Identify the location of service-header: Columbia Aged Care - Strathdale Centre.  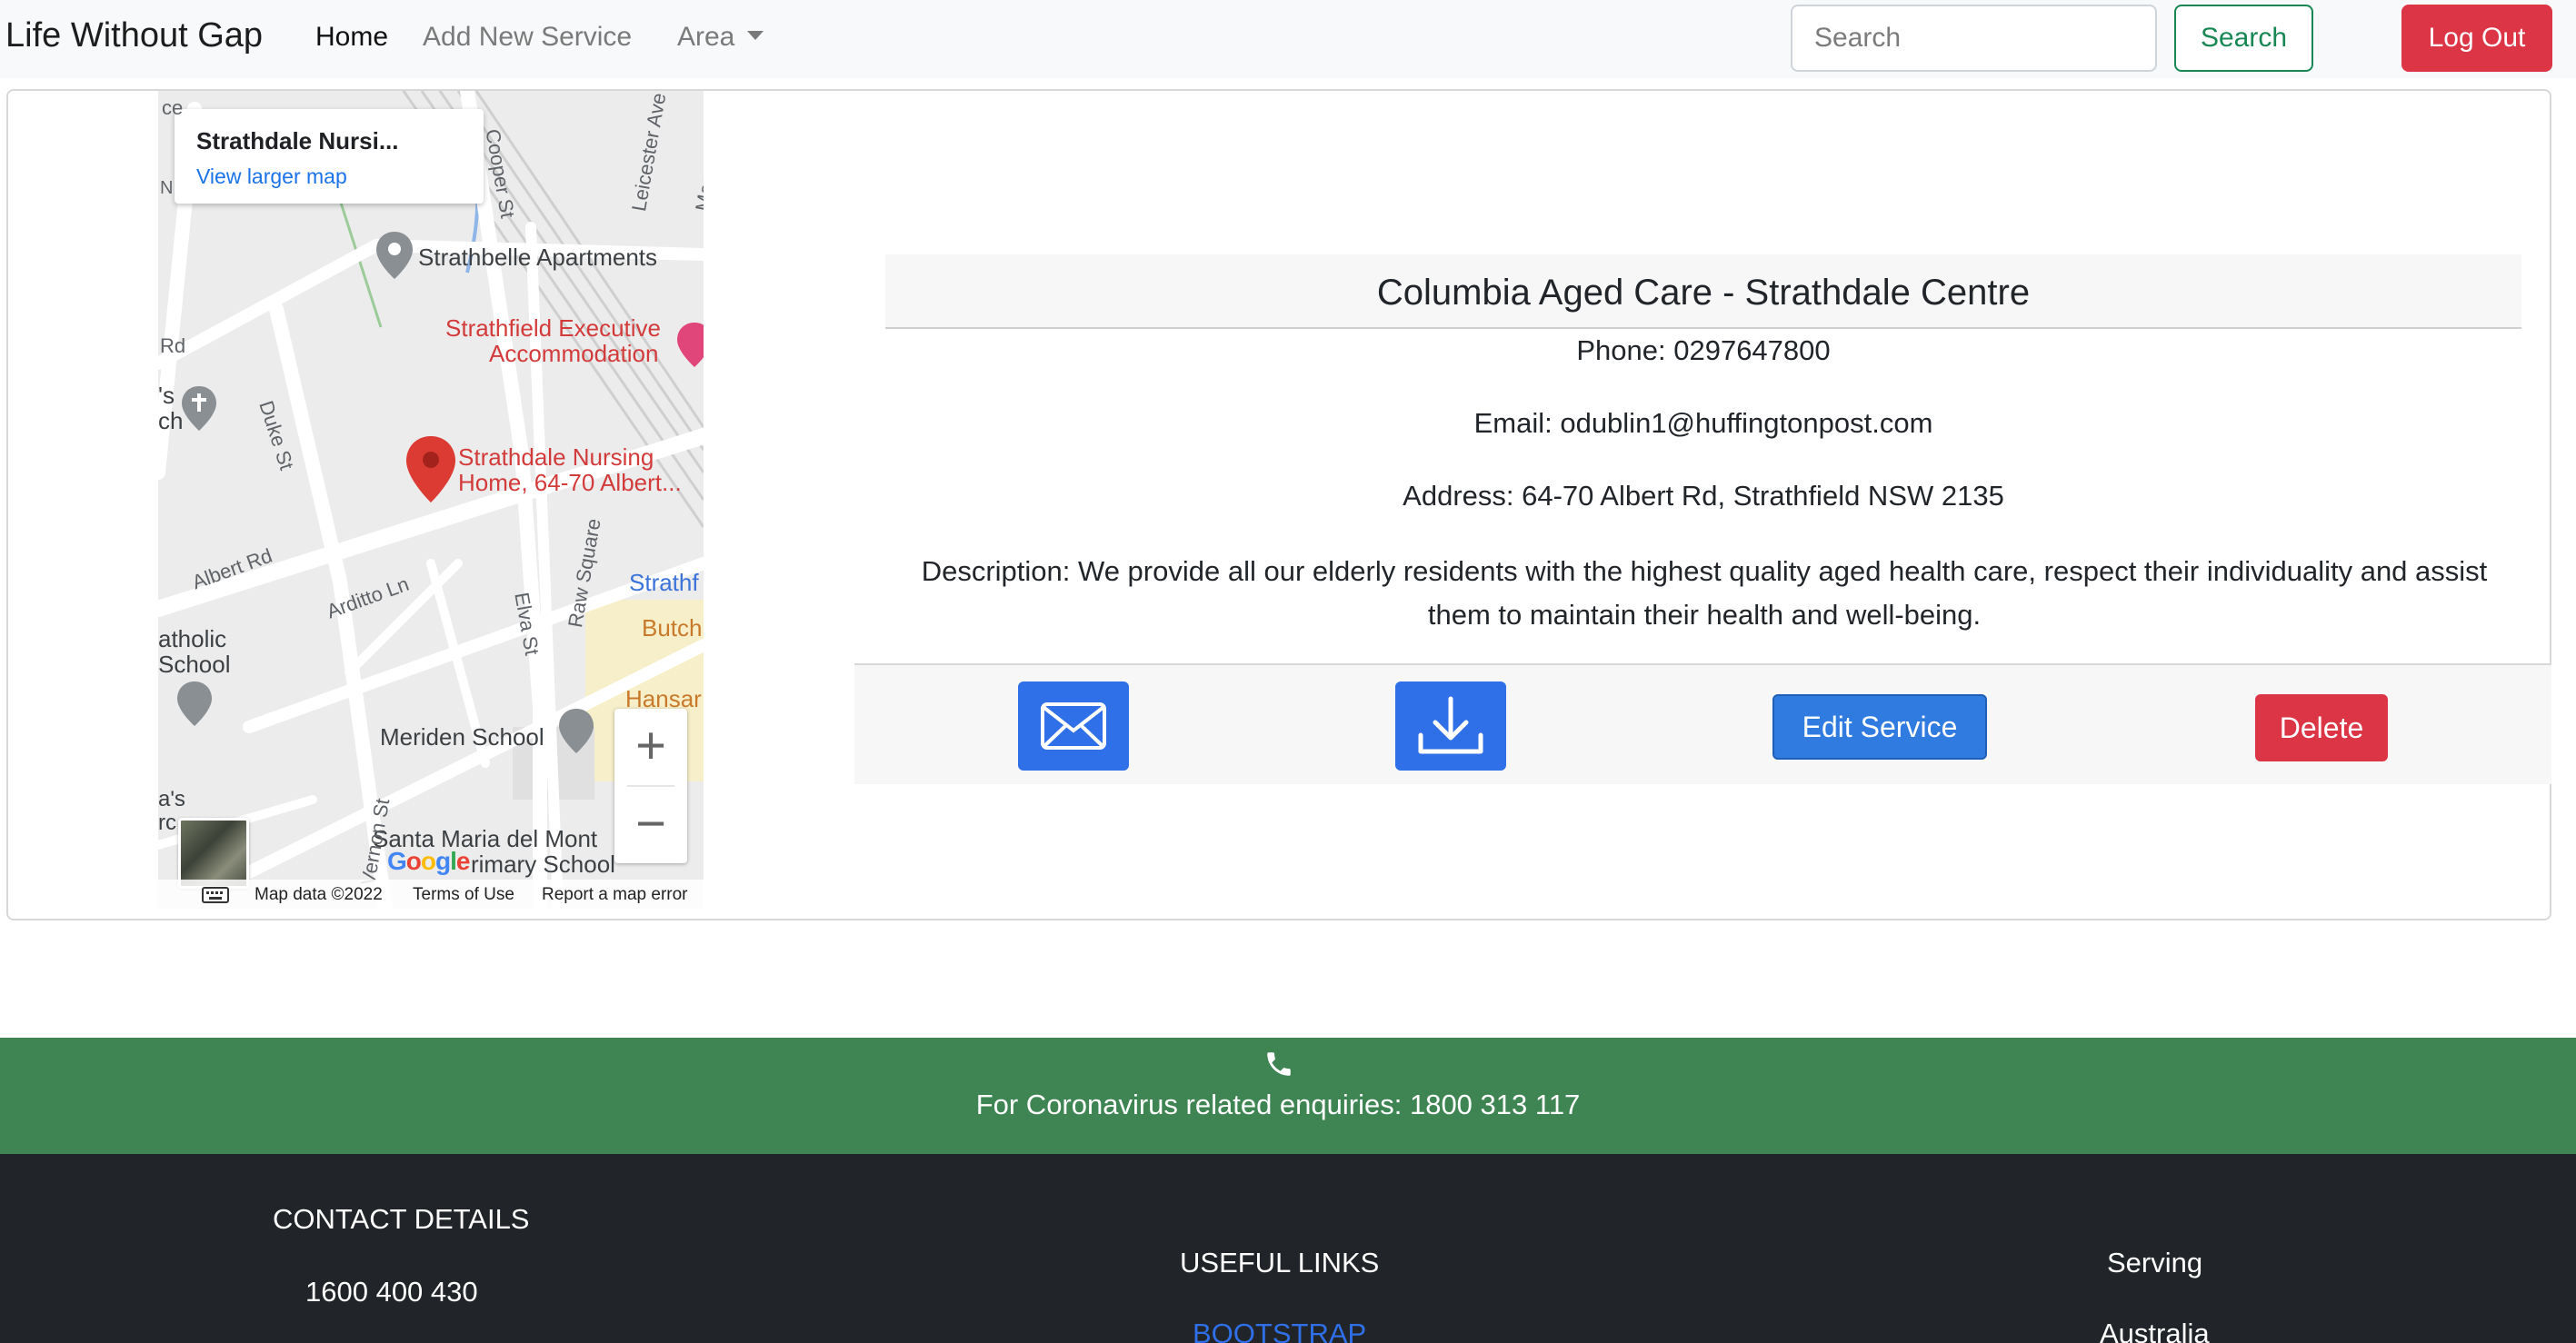
(1703, 291).